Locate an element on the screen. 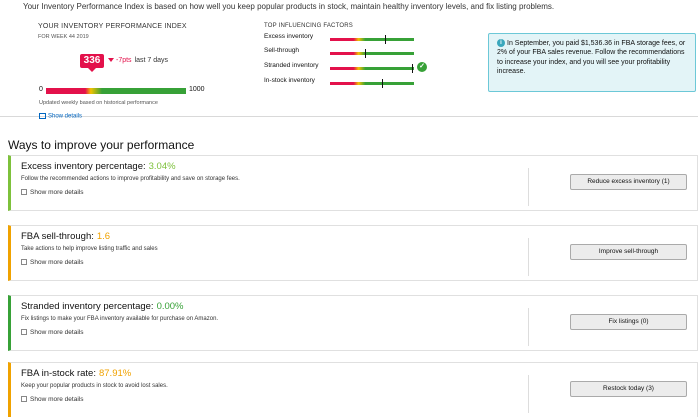 The image size is (698, 417). card-title: Stranded inventory percentage: 0.00% is located at coordinates (102, 306).